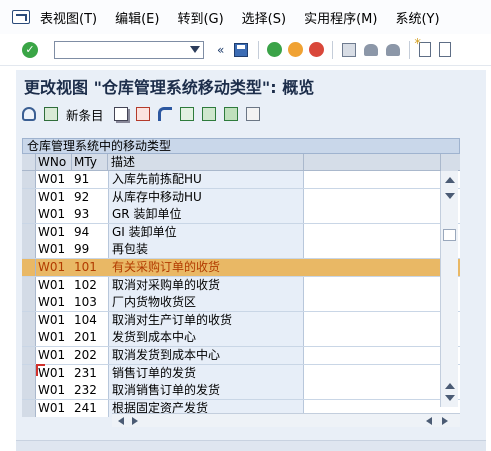 This screenshot has height=451, width=491. I want to click on header-desc: 描述, so click(206, 162).